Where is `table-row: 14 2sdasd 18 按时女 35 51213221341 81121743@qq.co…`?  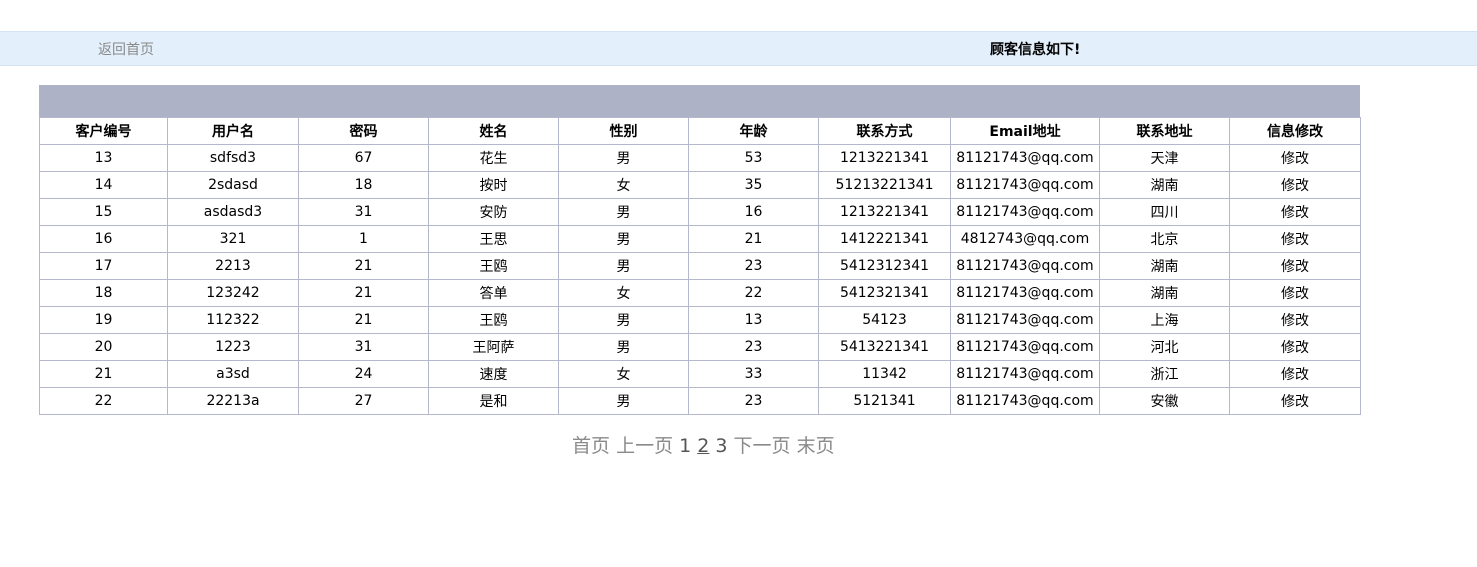
table-row: 14 2sdasd 18 按时女 35 51213221341 81121743@qq.co… is located at coordinates (700, 185).